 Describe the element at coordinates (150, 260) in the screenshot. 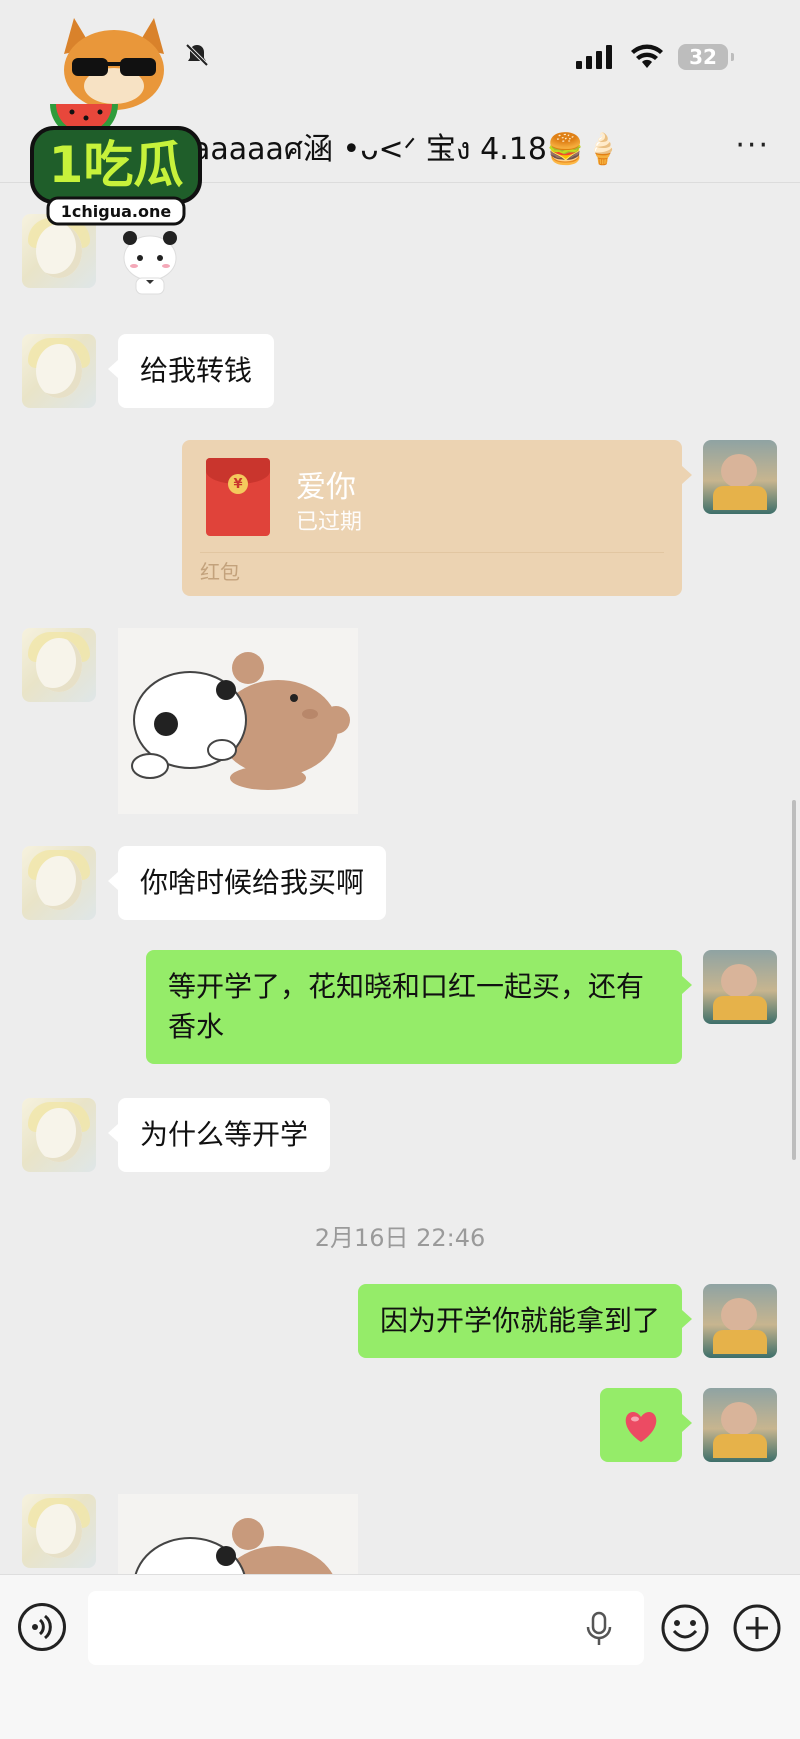

I see `panda-sticker` at that location.